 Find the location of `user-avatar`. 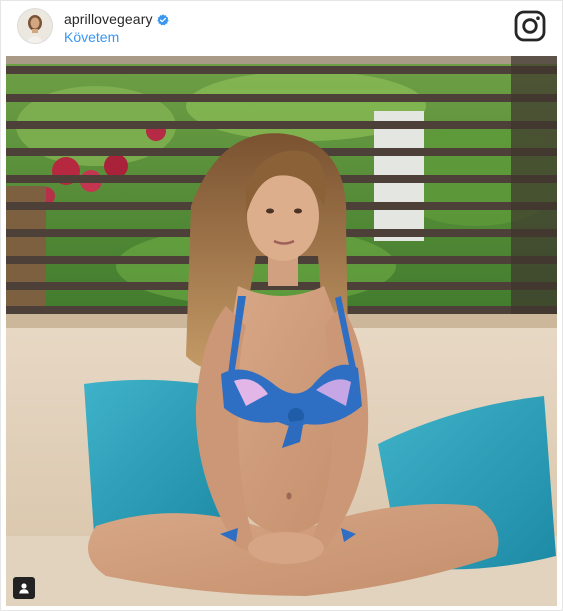

user-avatar is located at coordinates (35, 26).